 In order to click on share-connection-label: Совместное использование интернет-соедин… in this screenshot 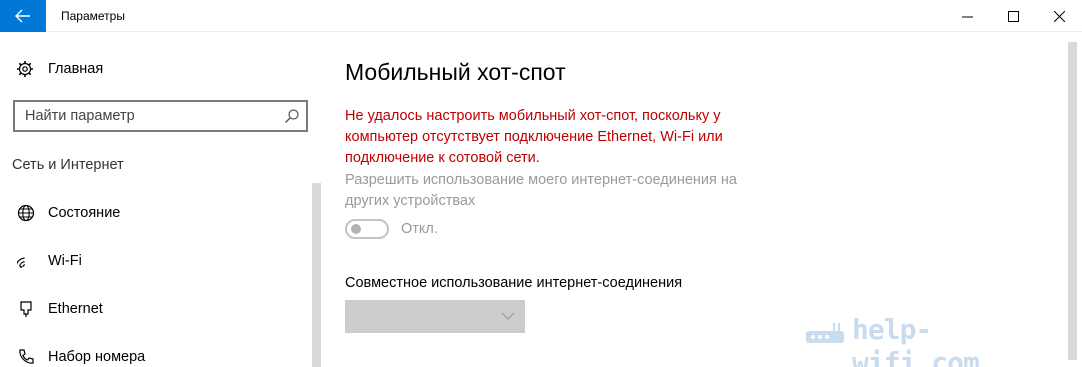, I will do `click(514, 283)`.